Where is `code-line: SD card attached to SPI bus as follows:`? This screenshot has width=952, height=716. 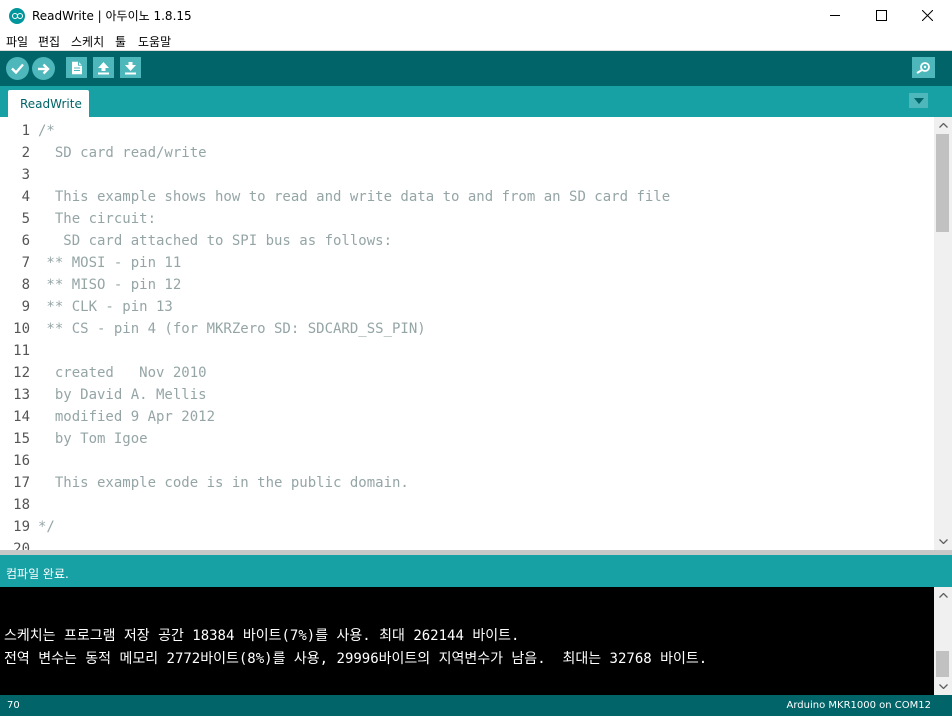 code-line: SD card attached to SPI bus as follows: is located at coordinates (215, 241).